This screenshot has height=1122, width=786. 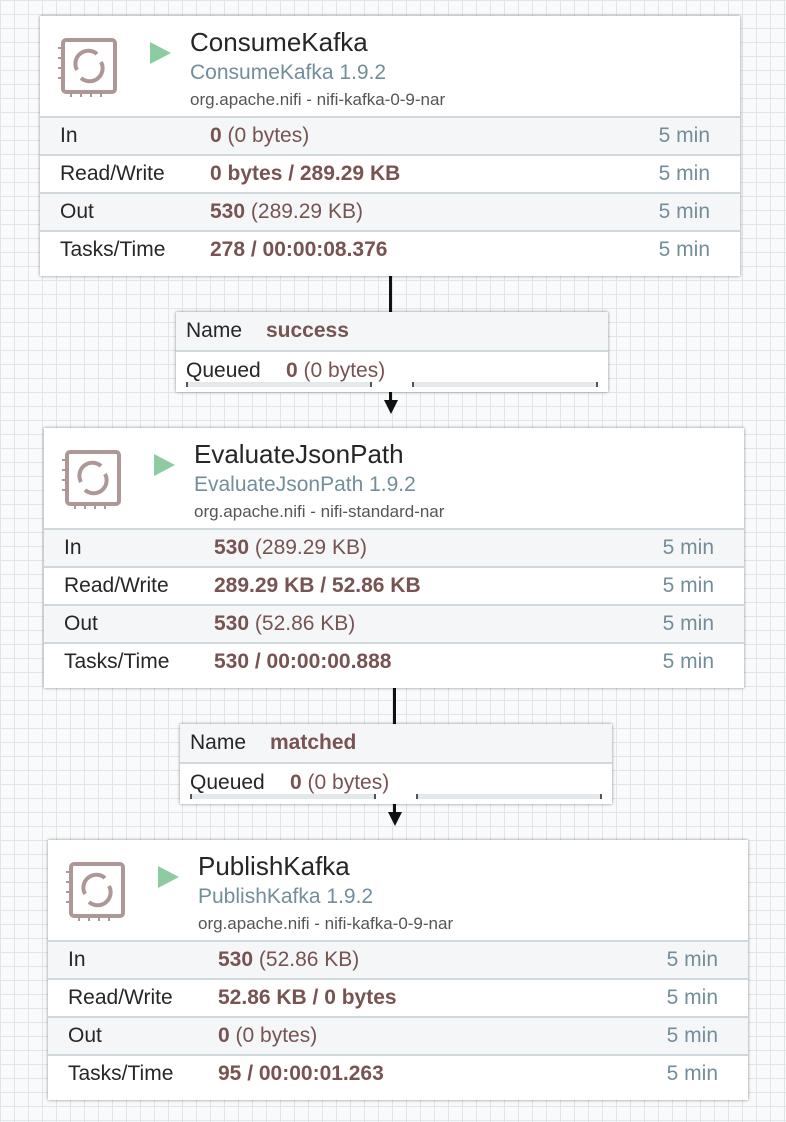 I want to click on stat-count: 95 / 00:00:01.263, so click(x=301, y=1073).